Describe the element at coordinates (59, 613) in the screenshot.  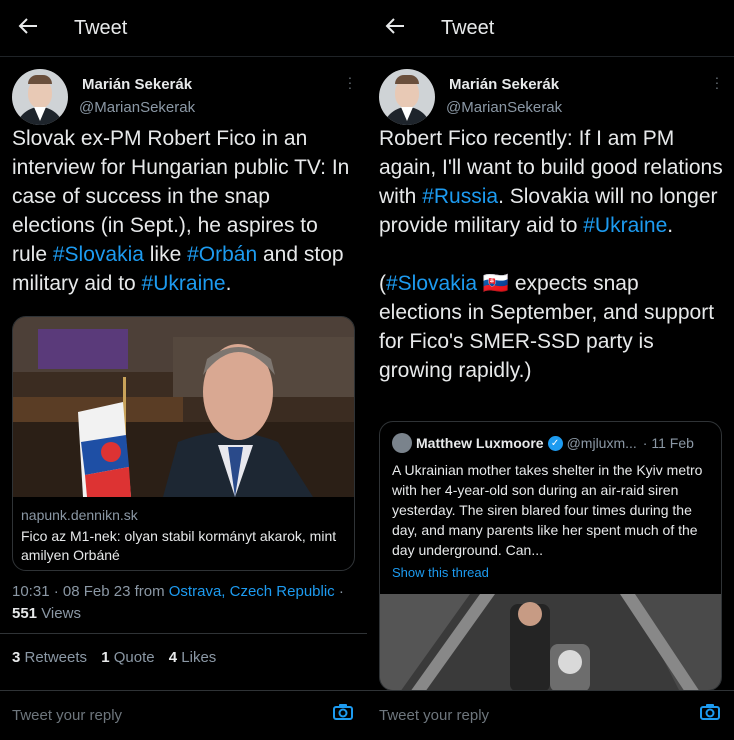
I see `views-label: Views` at that location.